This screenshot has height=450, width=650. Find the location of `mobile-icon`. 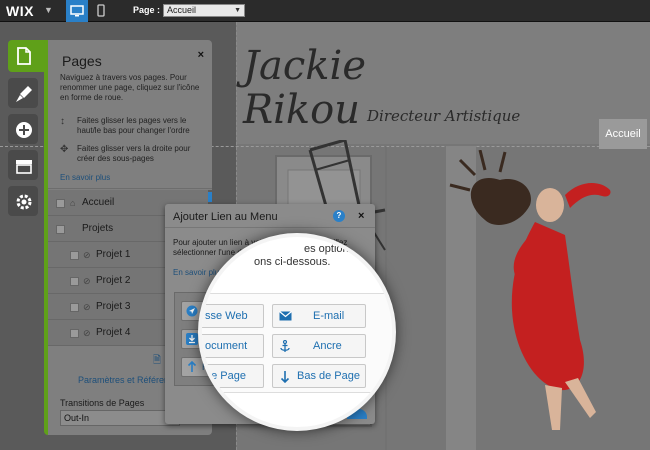

mobile-icon is located at coordinates (101, 10).